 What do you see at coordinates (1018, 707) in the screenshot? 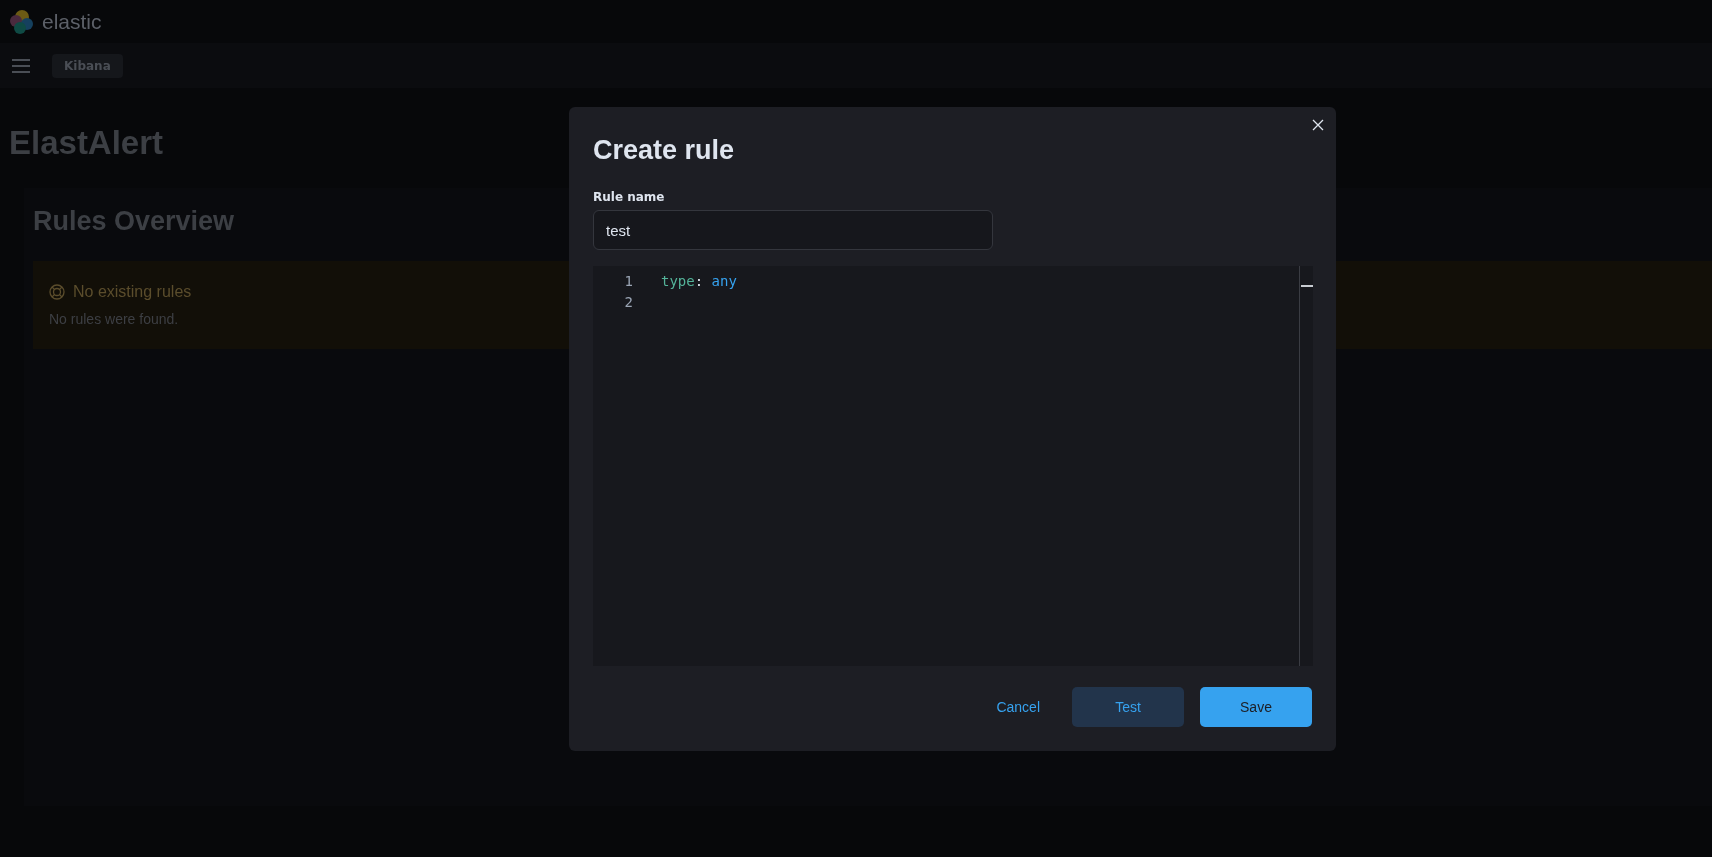
I see `cancel-link: Cancel` at bounding box center [1018, 707].